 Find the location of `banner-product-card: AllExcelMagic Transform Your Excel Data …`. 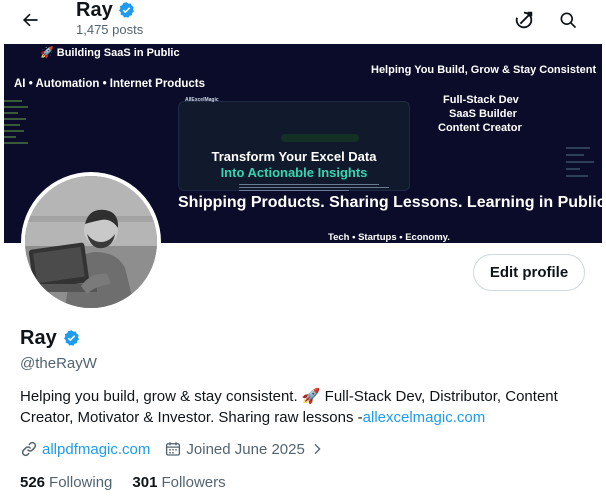

banner-product-card: AllExcelMagic Transform Your Excel Data … is located at coordinates (294, 144).